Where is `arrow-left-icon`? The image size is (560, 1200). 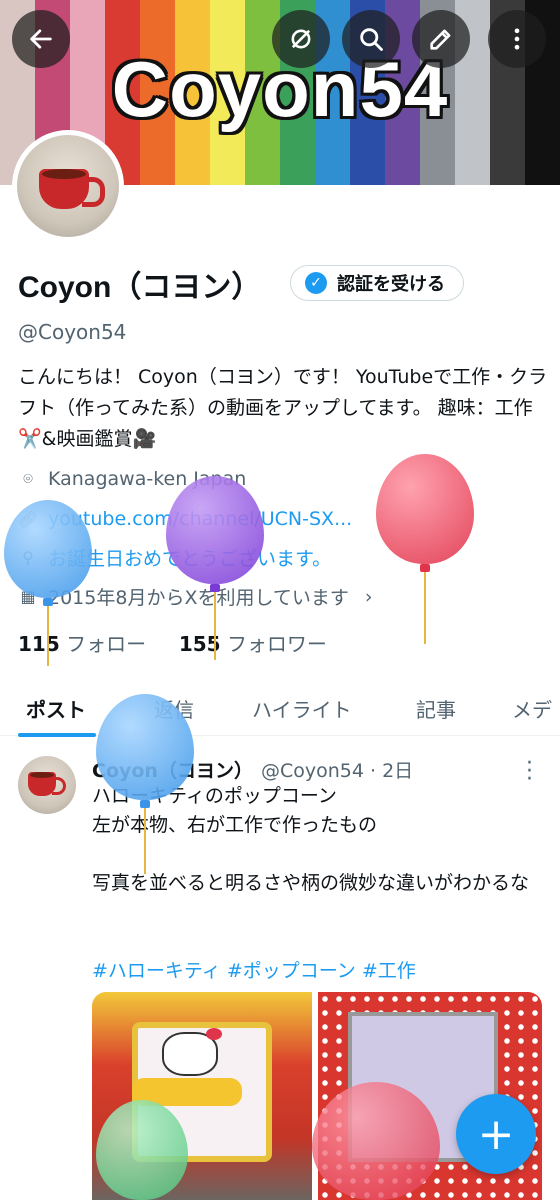
arrow-left-icon is located at coordinates (41, 39).